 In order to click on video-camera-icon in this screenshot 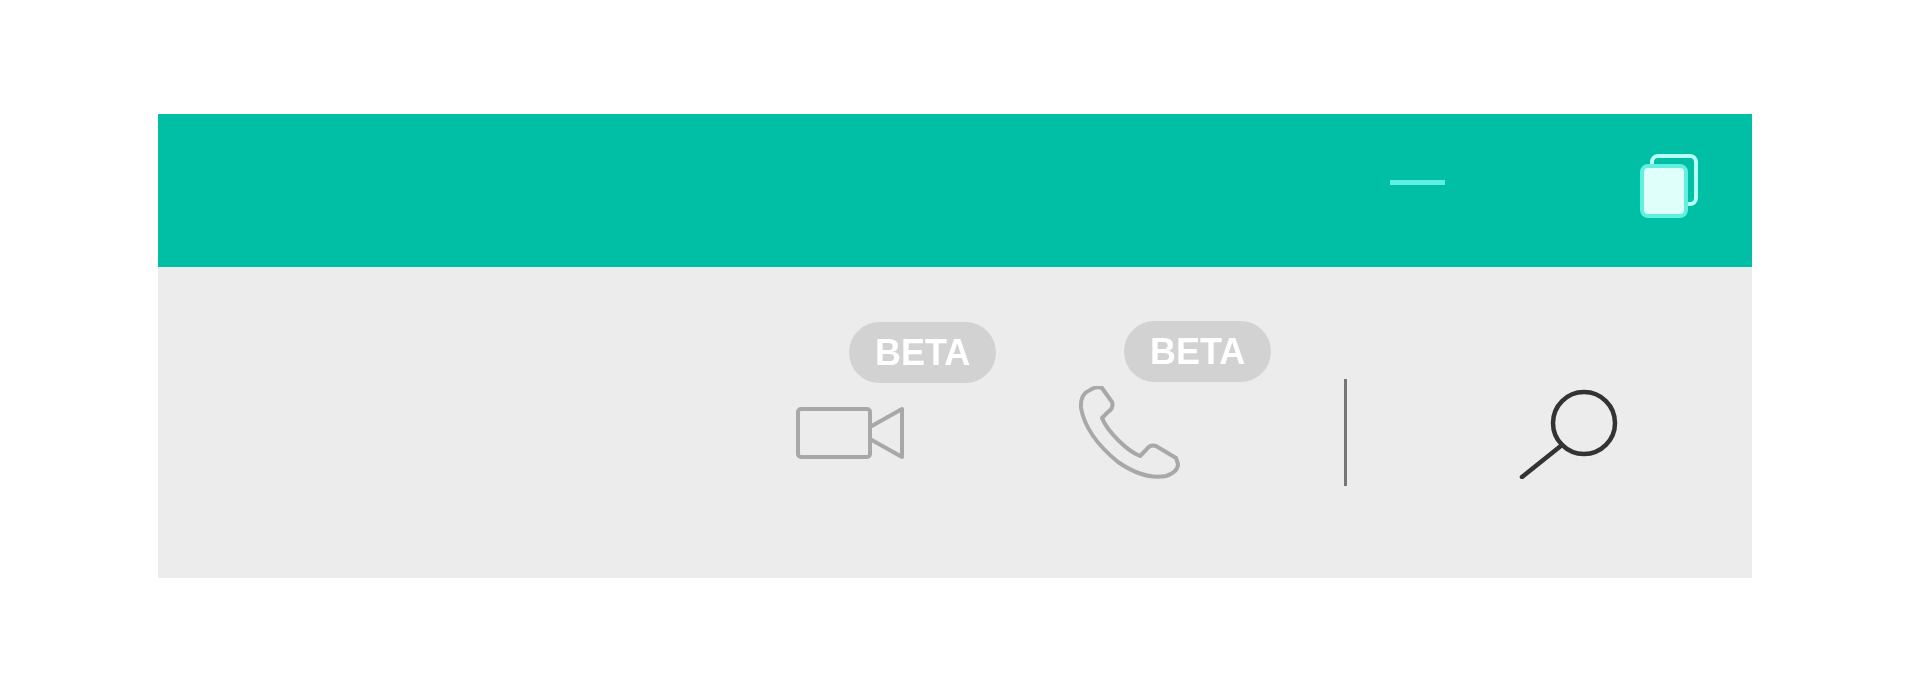, I will do `click(851, 432)`.